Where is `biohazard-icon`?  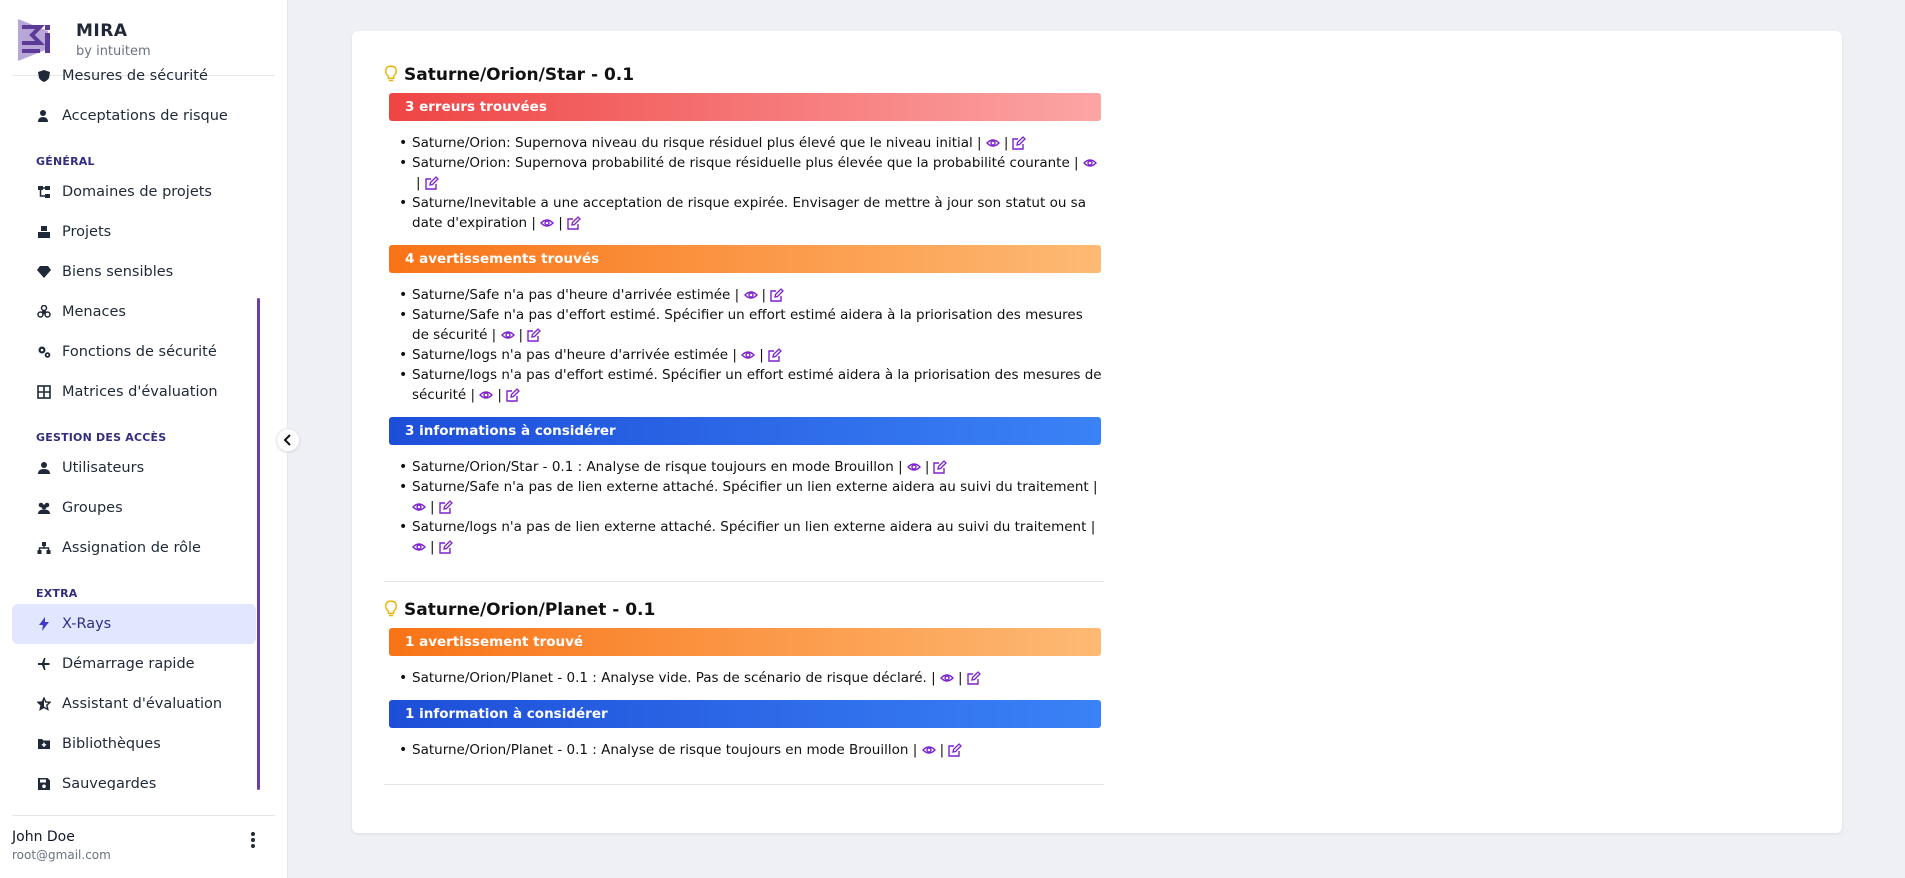 biohazard-icon is located at coordinates (44, 312).